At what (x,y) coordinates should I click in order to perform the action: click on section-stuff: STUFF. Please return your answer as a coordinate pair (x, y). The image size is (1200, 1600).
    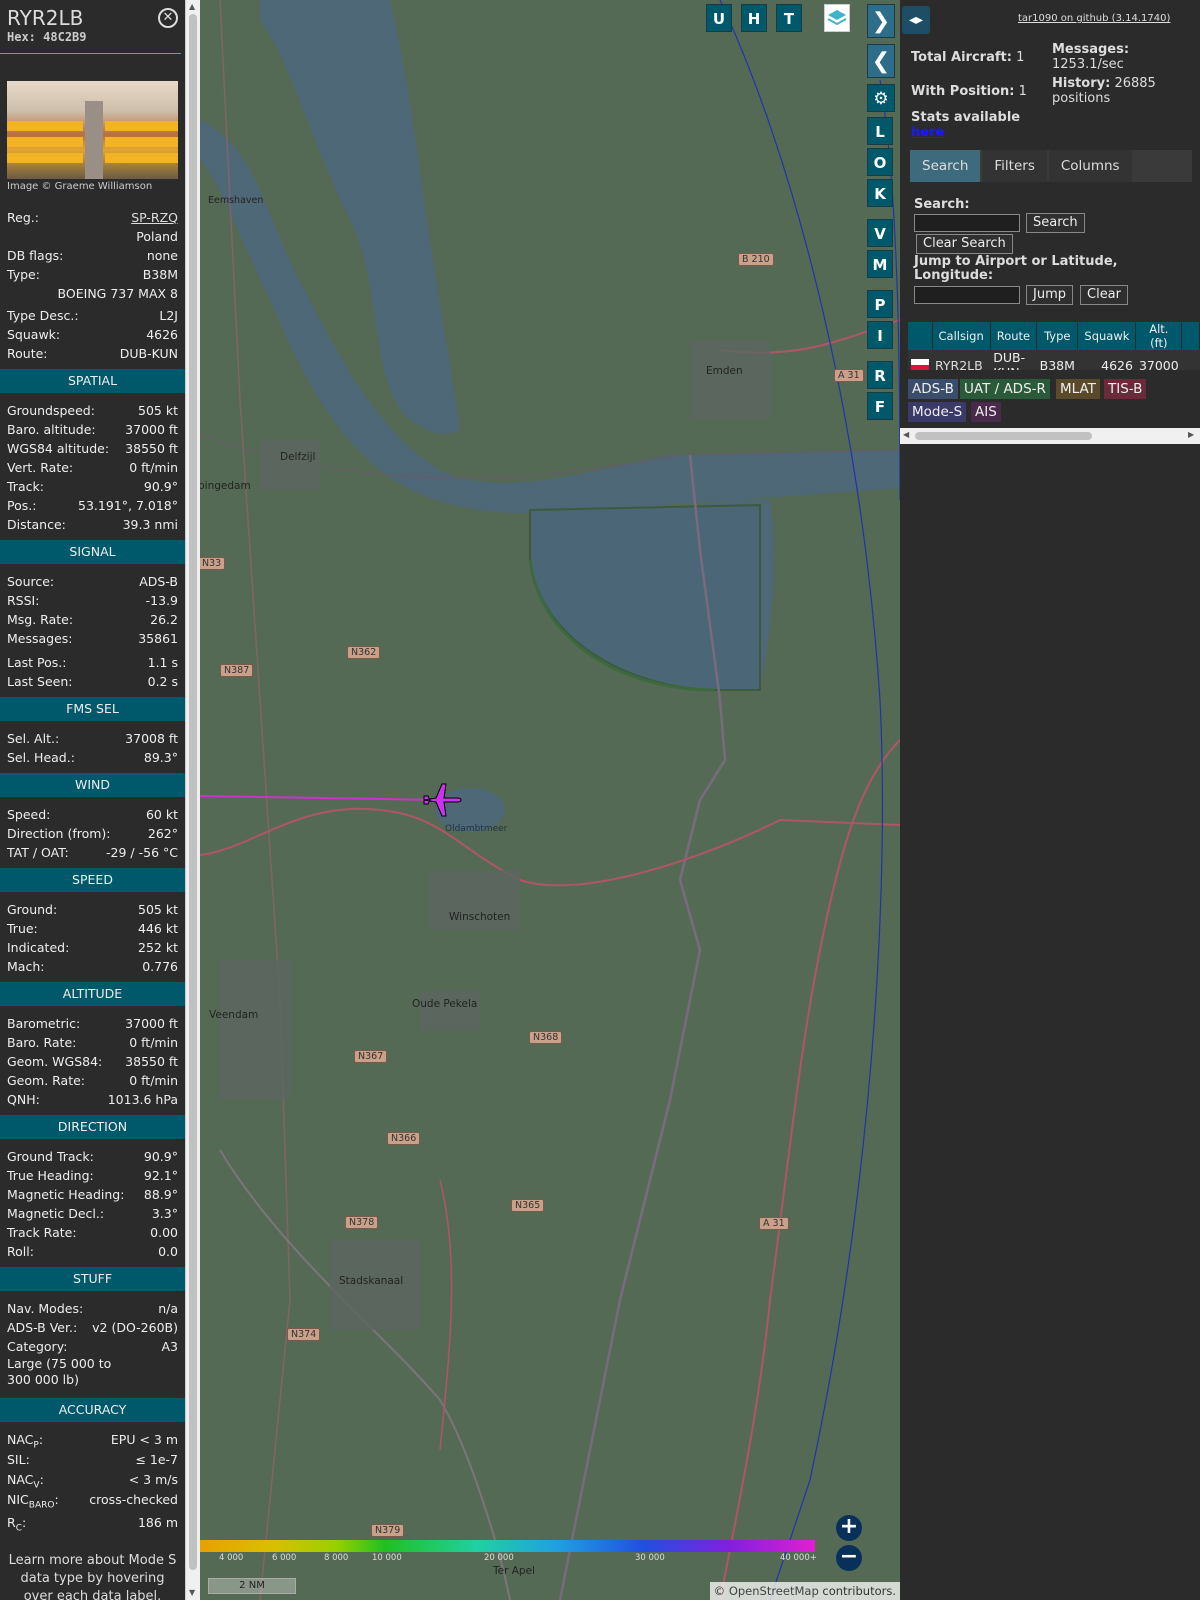
    Looking at the image, I should click on (92, 1279).